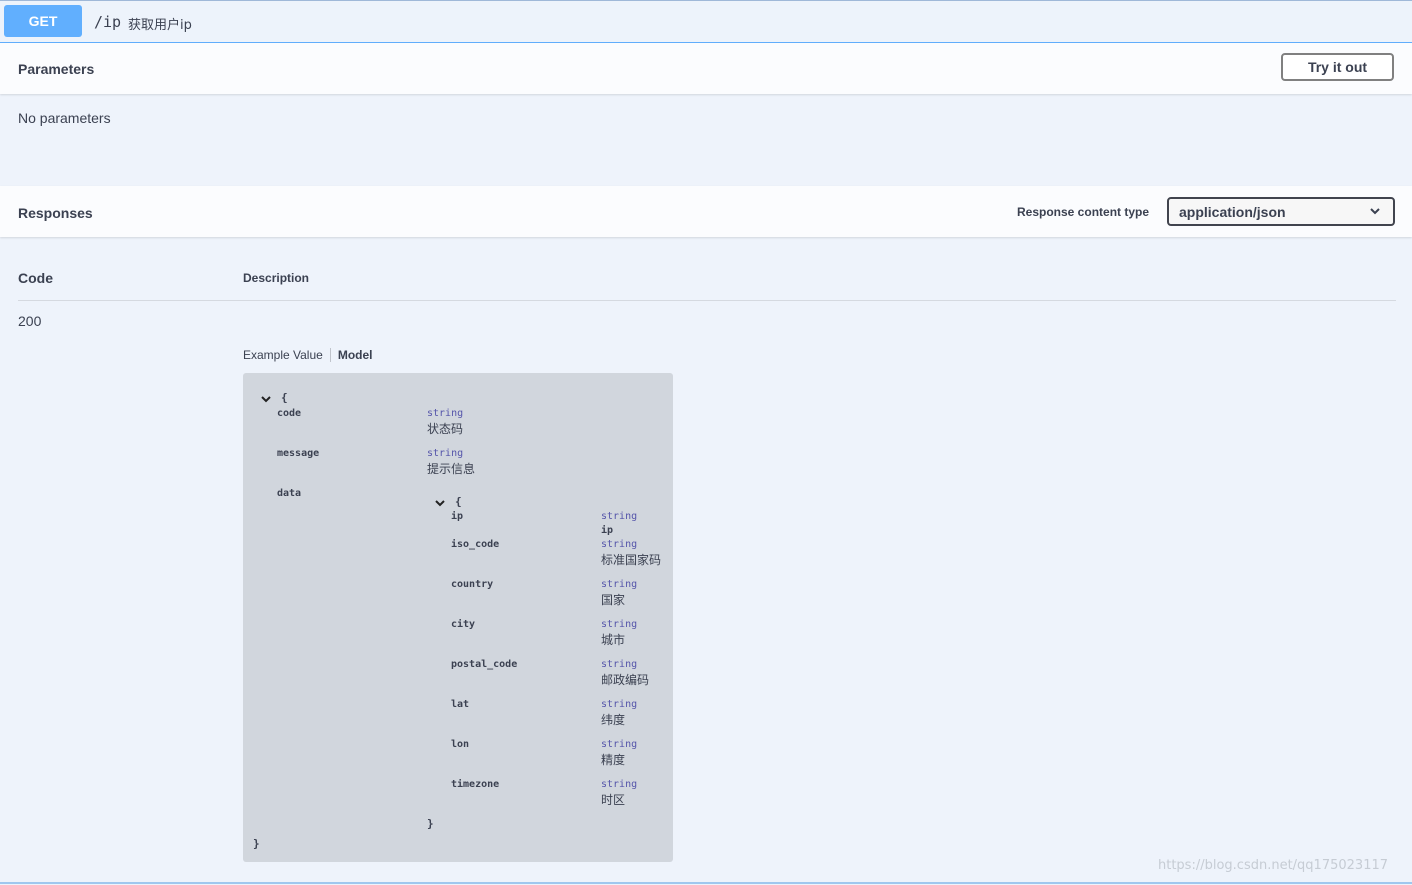  What do you see at coordinates (460, 744) in the screenshot?
I see `prop-name: lon` at bounding box center [460, 744].